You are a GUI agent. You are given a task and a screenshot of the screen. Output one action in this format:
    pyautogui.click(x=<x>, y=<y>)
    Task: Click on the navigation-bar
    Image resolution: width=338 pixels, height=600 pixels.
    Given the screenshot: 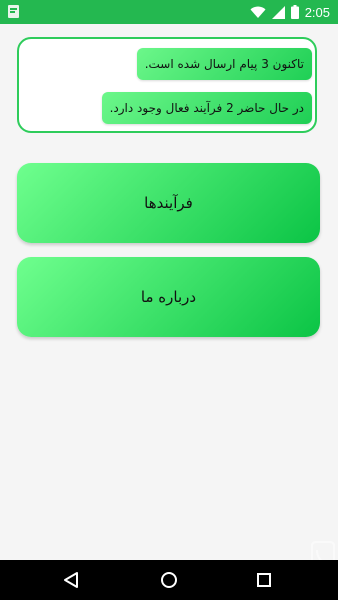 What is the action you would take?
    pyautogui.click(x=169, y=580)
    